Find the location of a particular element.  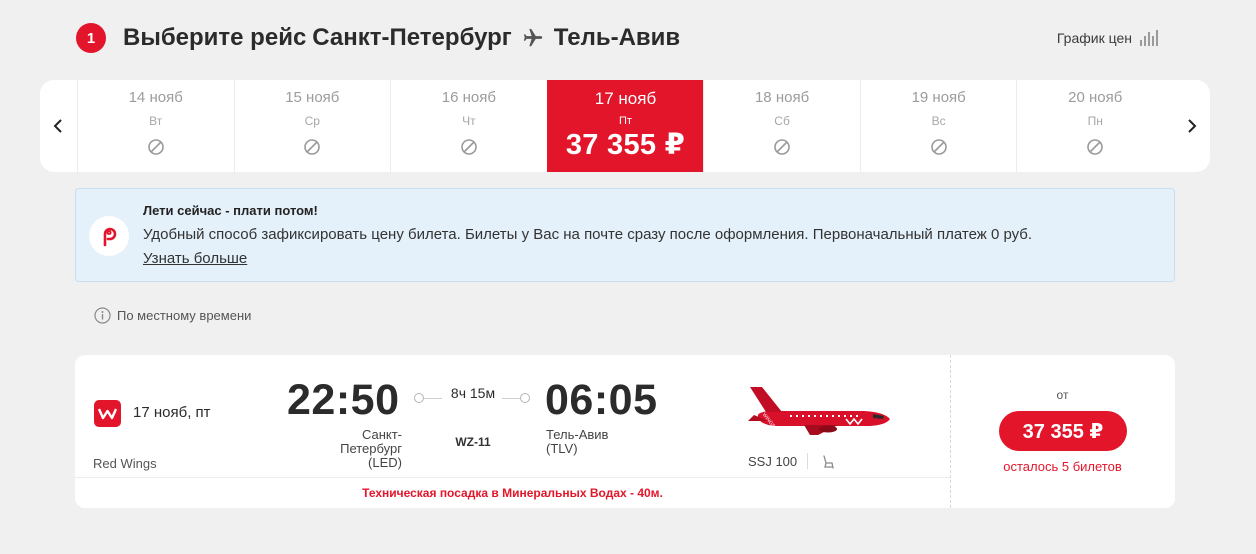

date-label: 18 нояб is located at coordinates (782, 97).